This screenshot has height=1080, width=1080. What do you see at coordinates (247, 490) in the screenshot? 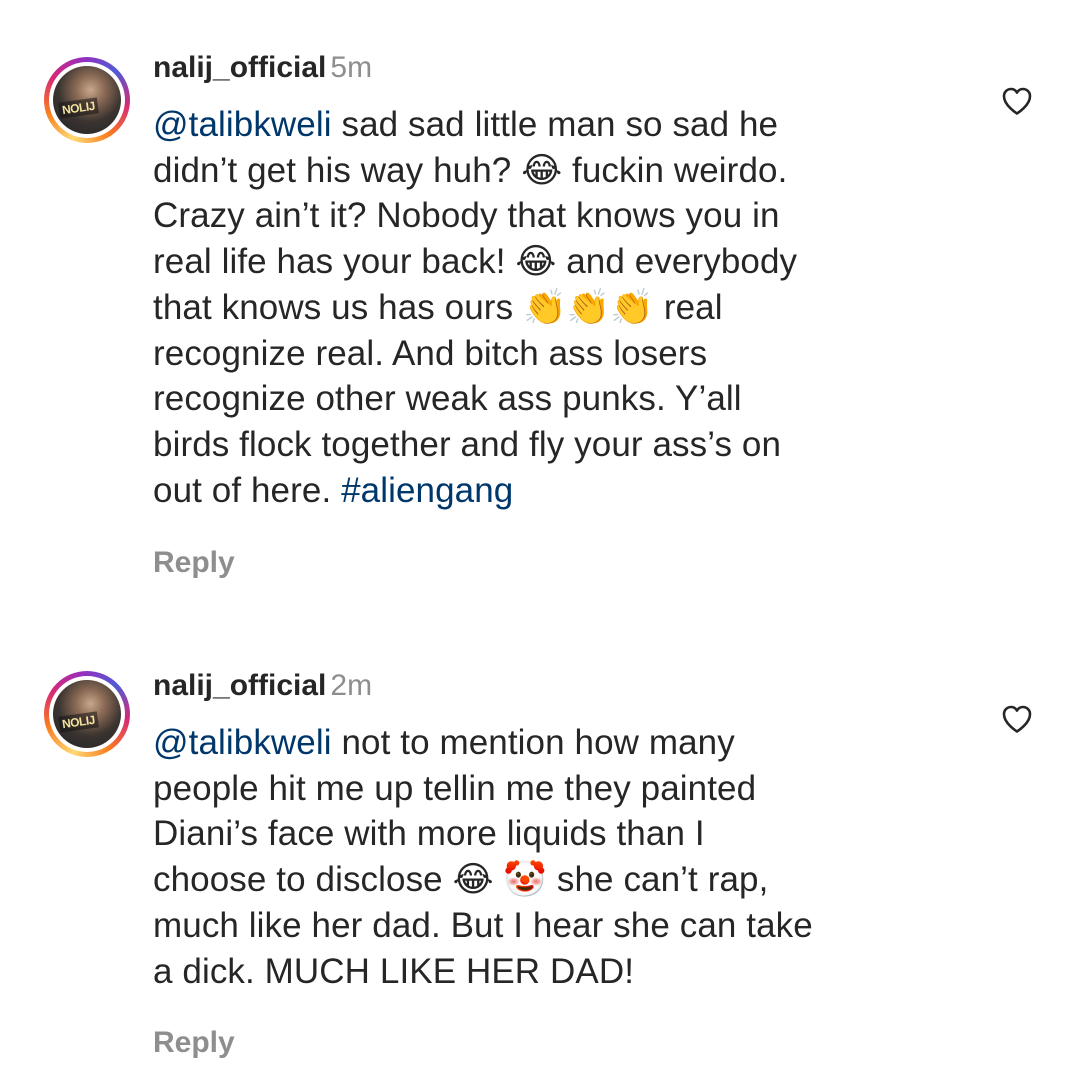
I see `comment-text-segment: out of here.` at bounding box center [247, 490].